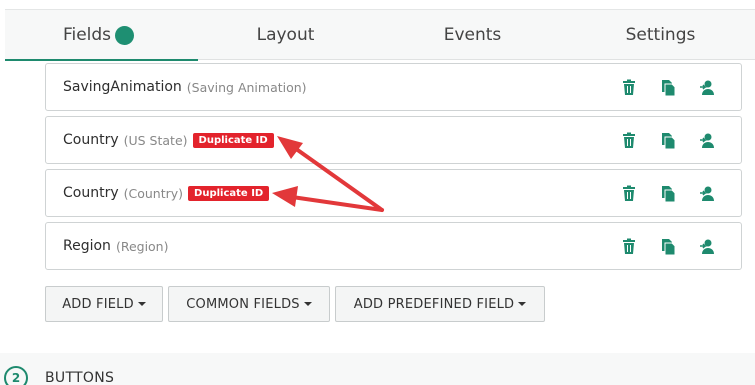 Image resolution: width=755 pixels, height=385 pixels. I want to click on tab-label: Layout, so click(285, 35).